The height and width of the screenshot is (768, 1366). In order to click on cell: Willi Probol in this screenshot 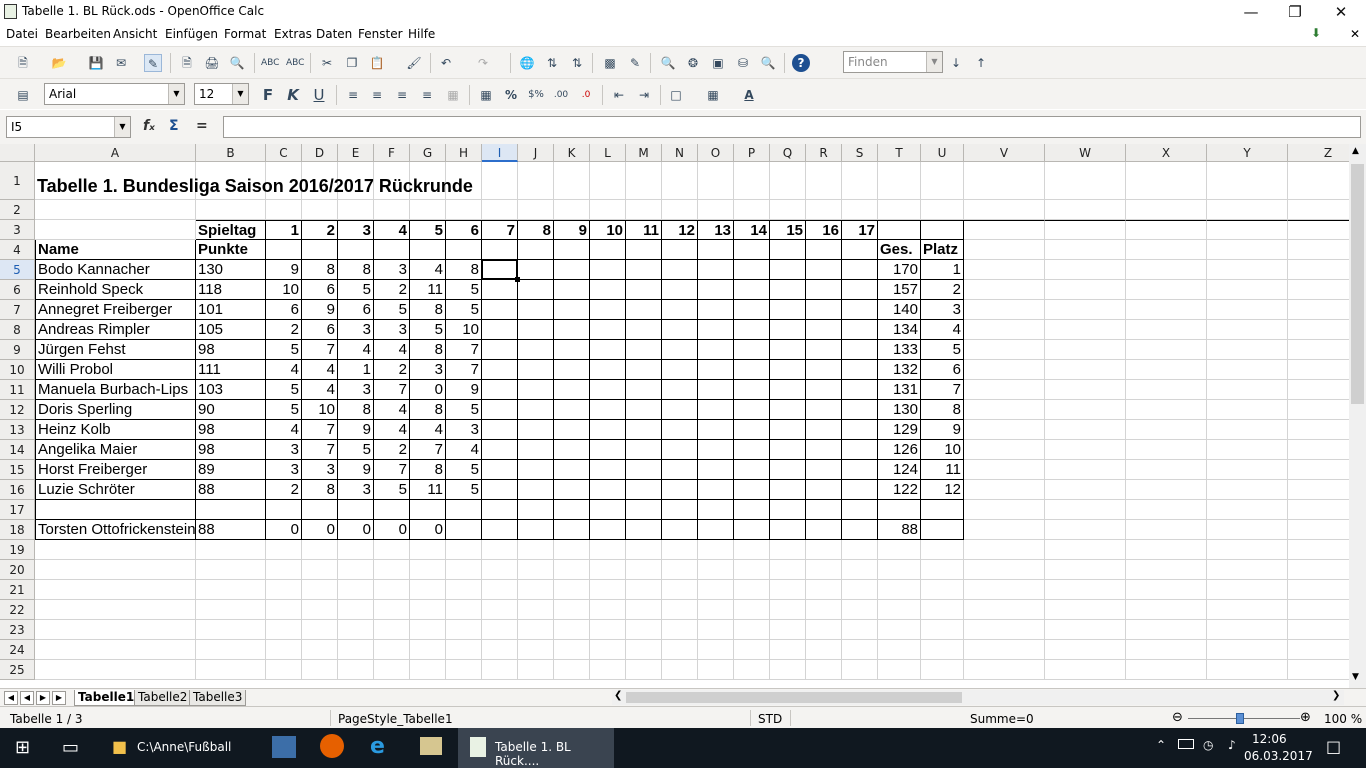, I will do `click(115, 370)`.